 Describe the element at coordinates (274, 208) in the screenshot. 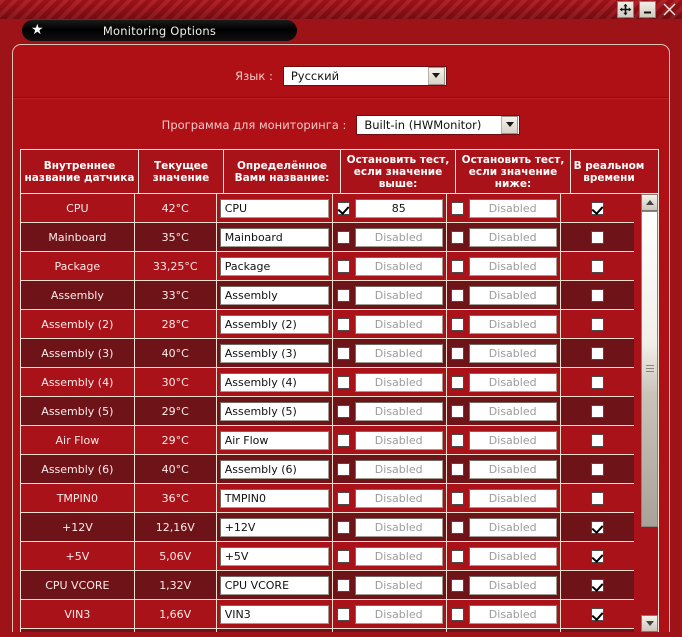

I see `custom-name-input: CPU` at that location.